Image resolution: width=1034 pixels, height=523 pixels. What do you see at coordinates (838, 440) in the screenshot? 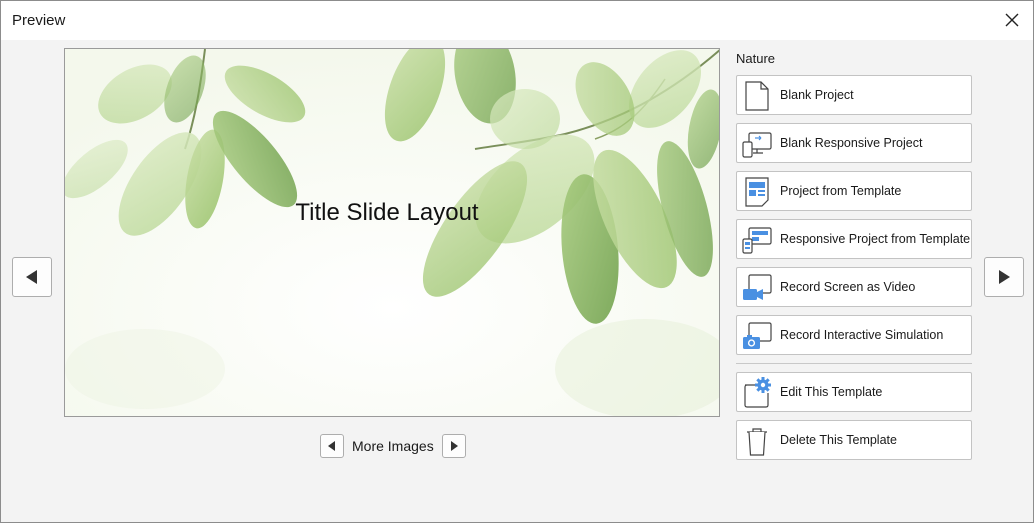
I see `action-label: Delete This Template` at bounding box center [838, 440].